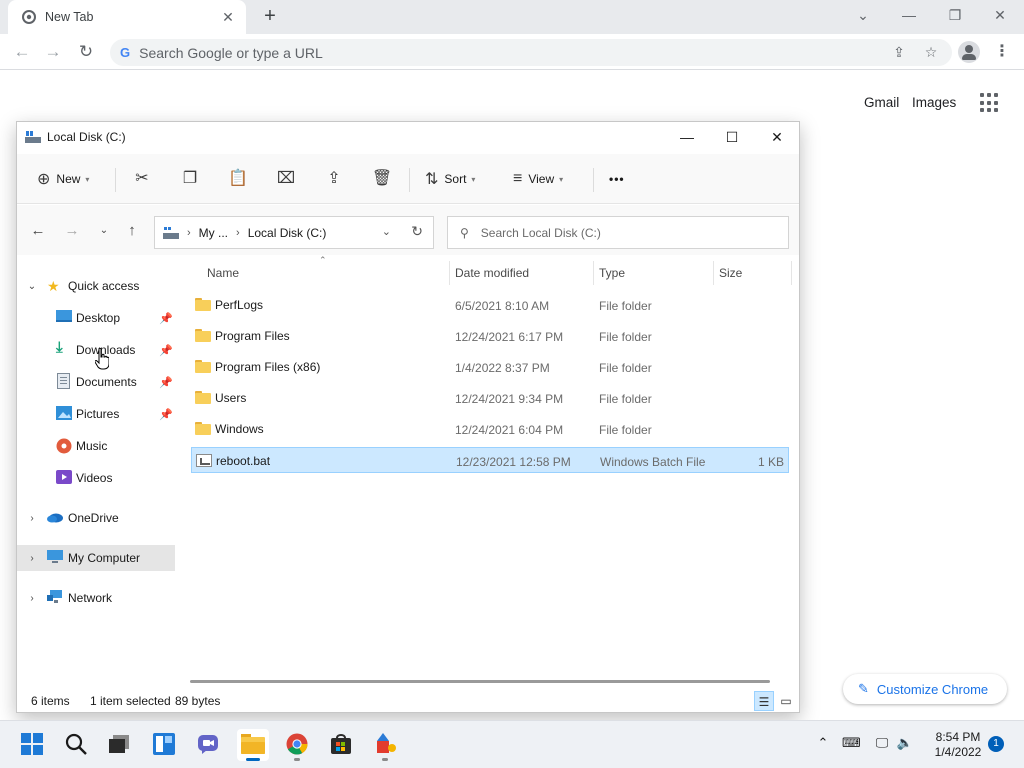  What do you see at coordinates (1002, 52) in the screenshot?
I see `chrome-menu-icon: ⋮` at bounding box center [1002, 52].